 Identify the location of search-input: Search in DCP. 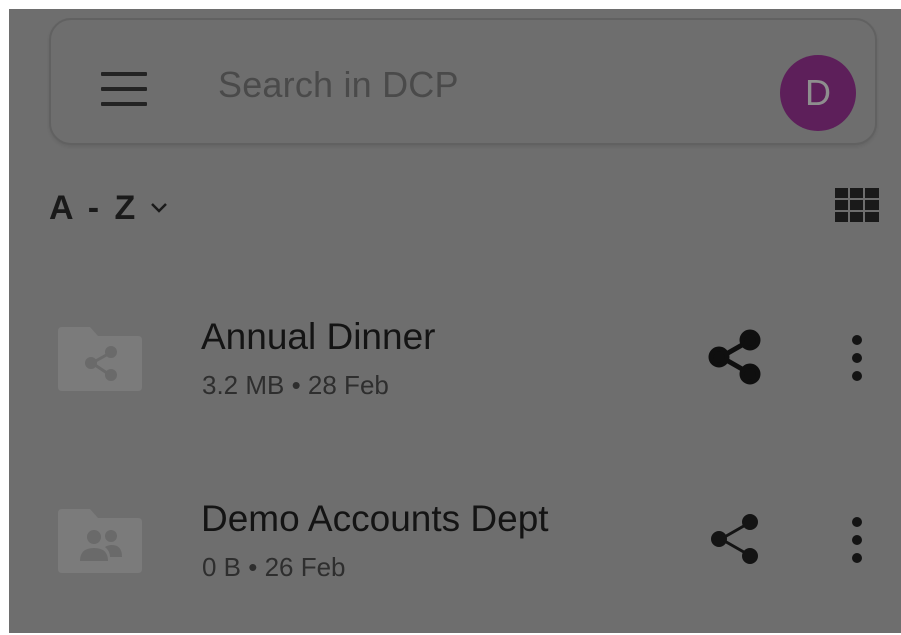
(338, 85).